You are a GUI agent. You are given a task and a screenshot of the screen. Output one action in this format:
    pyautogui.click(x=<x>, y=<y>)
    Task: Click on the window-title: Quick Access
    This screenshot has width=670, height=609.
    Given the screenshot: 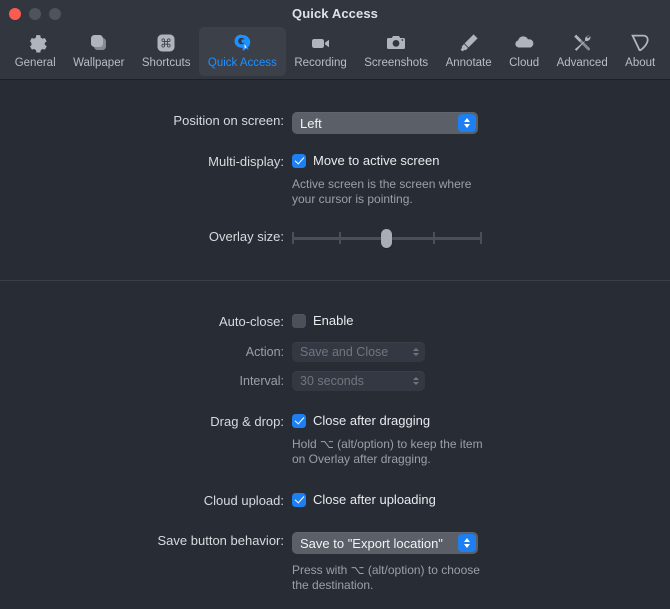 What is the action you would take?
    pyautogui.click(x=335, y=13)
    